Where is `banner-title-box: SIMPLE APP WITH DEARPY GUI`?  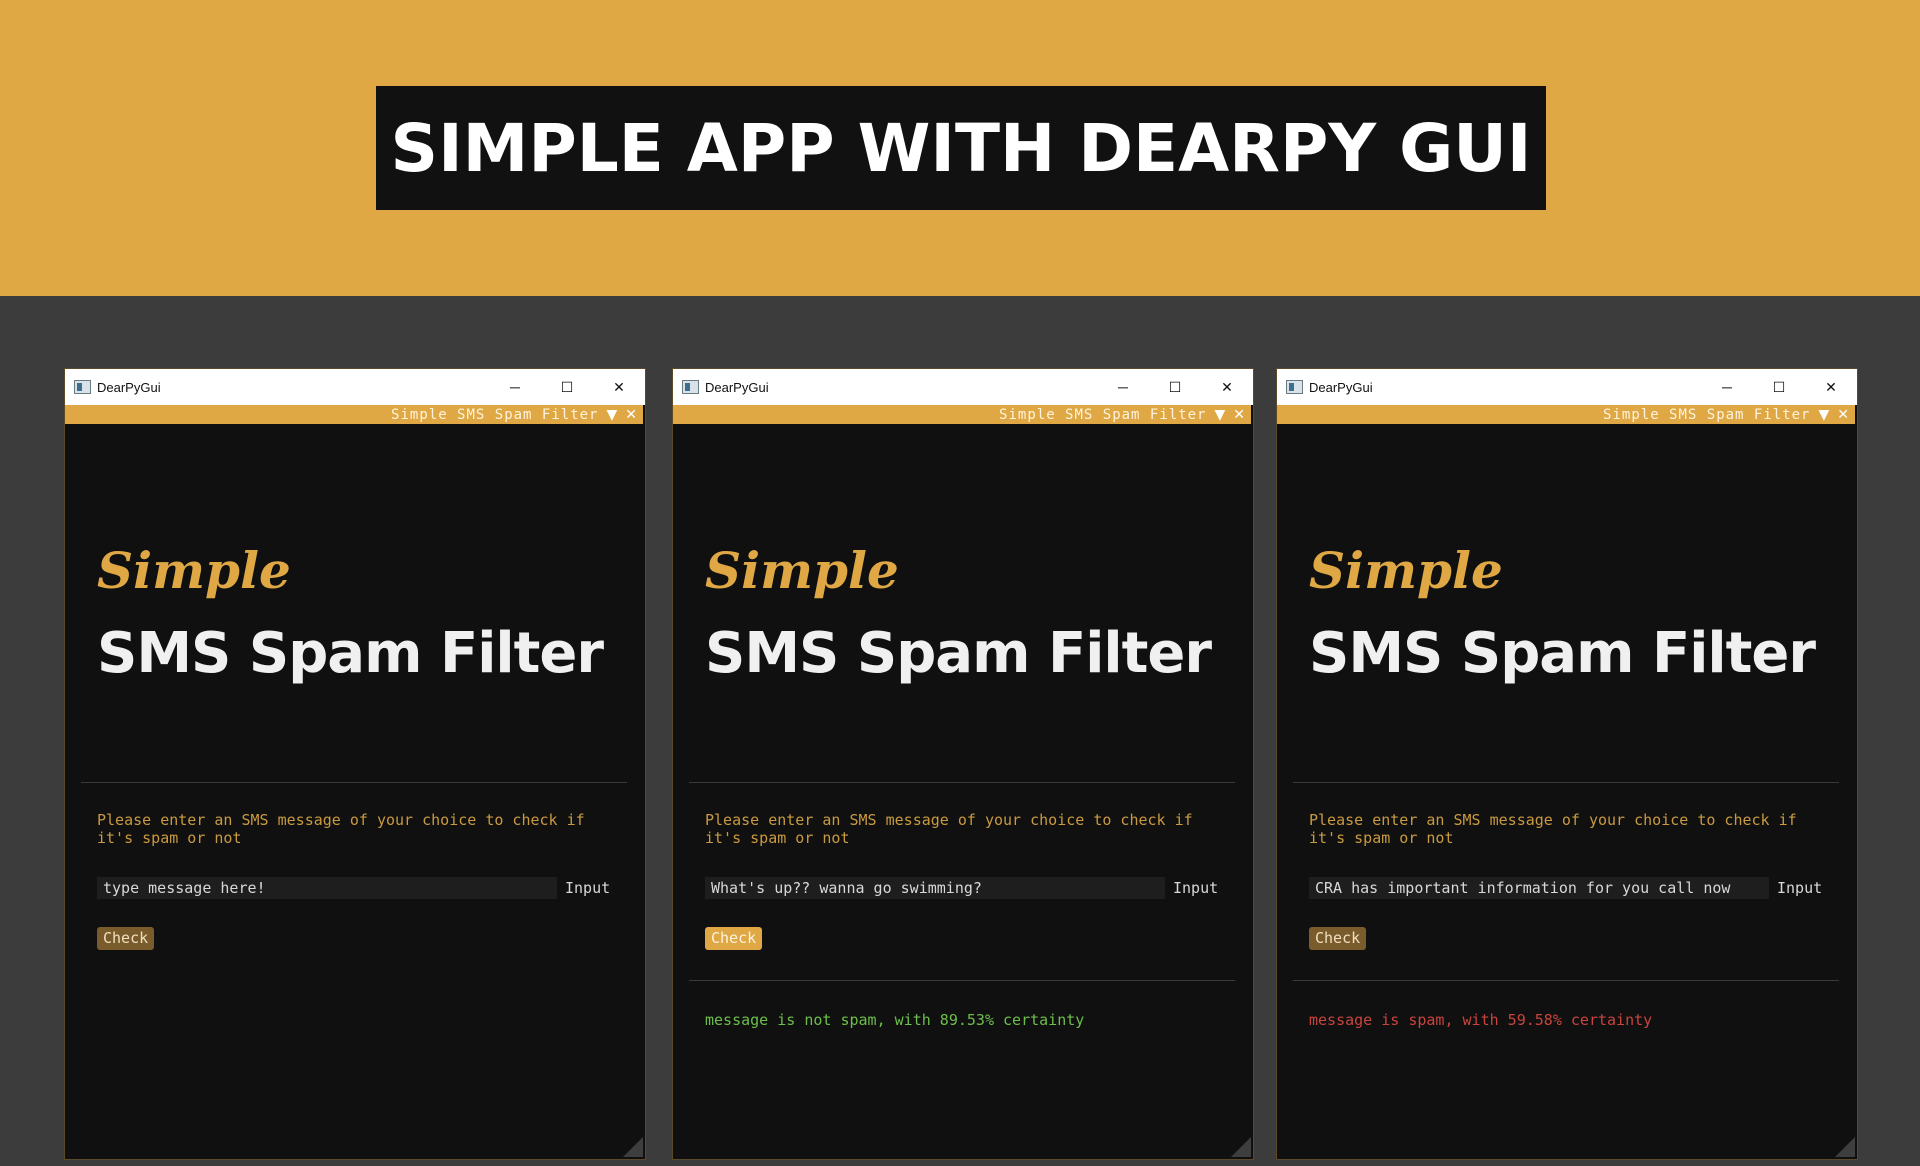 banner-title-box: SIMPLE APP WITH DEARPY GUI is located at coordinates (961, 148).